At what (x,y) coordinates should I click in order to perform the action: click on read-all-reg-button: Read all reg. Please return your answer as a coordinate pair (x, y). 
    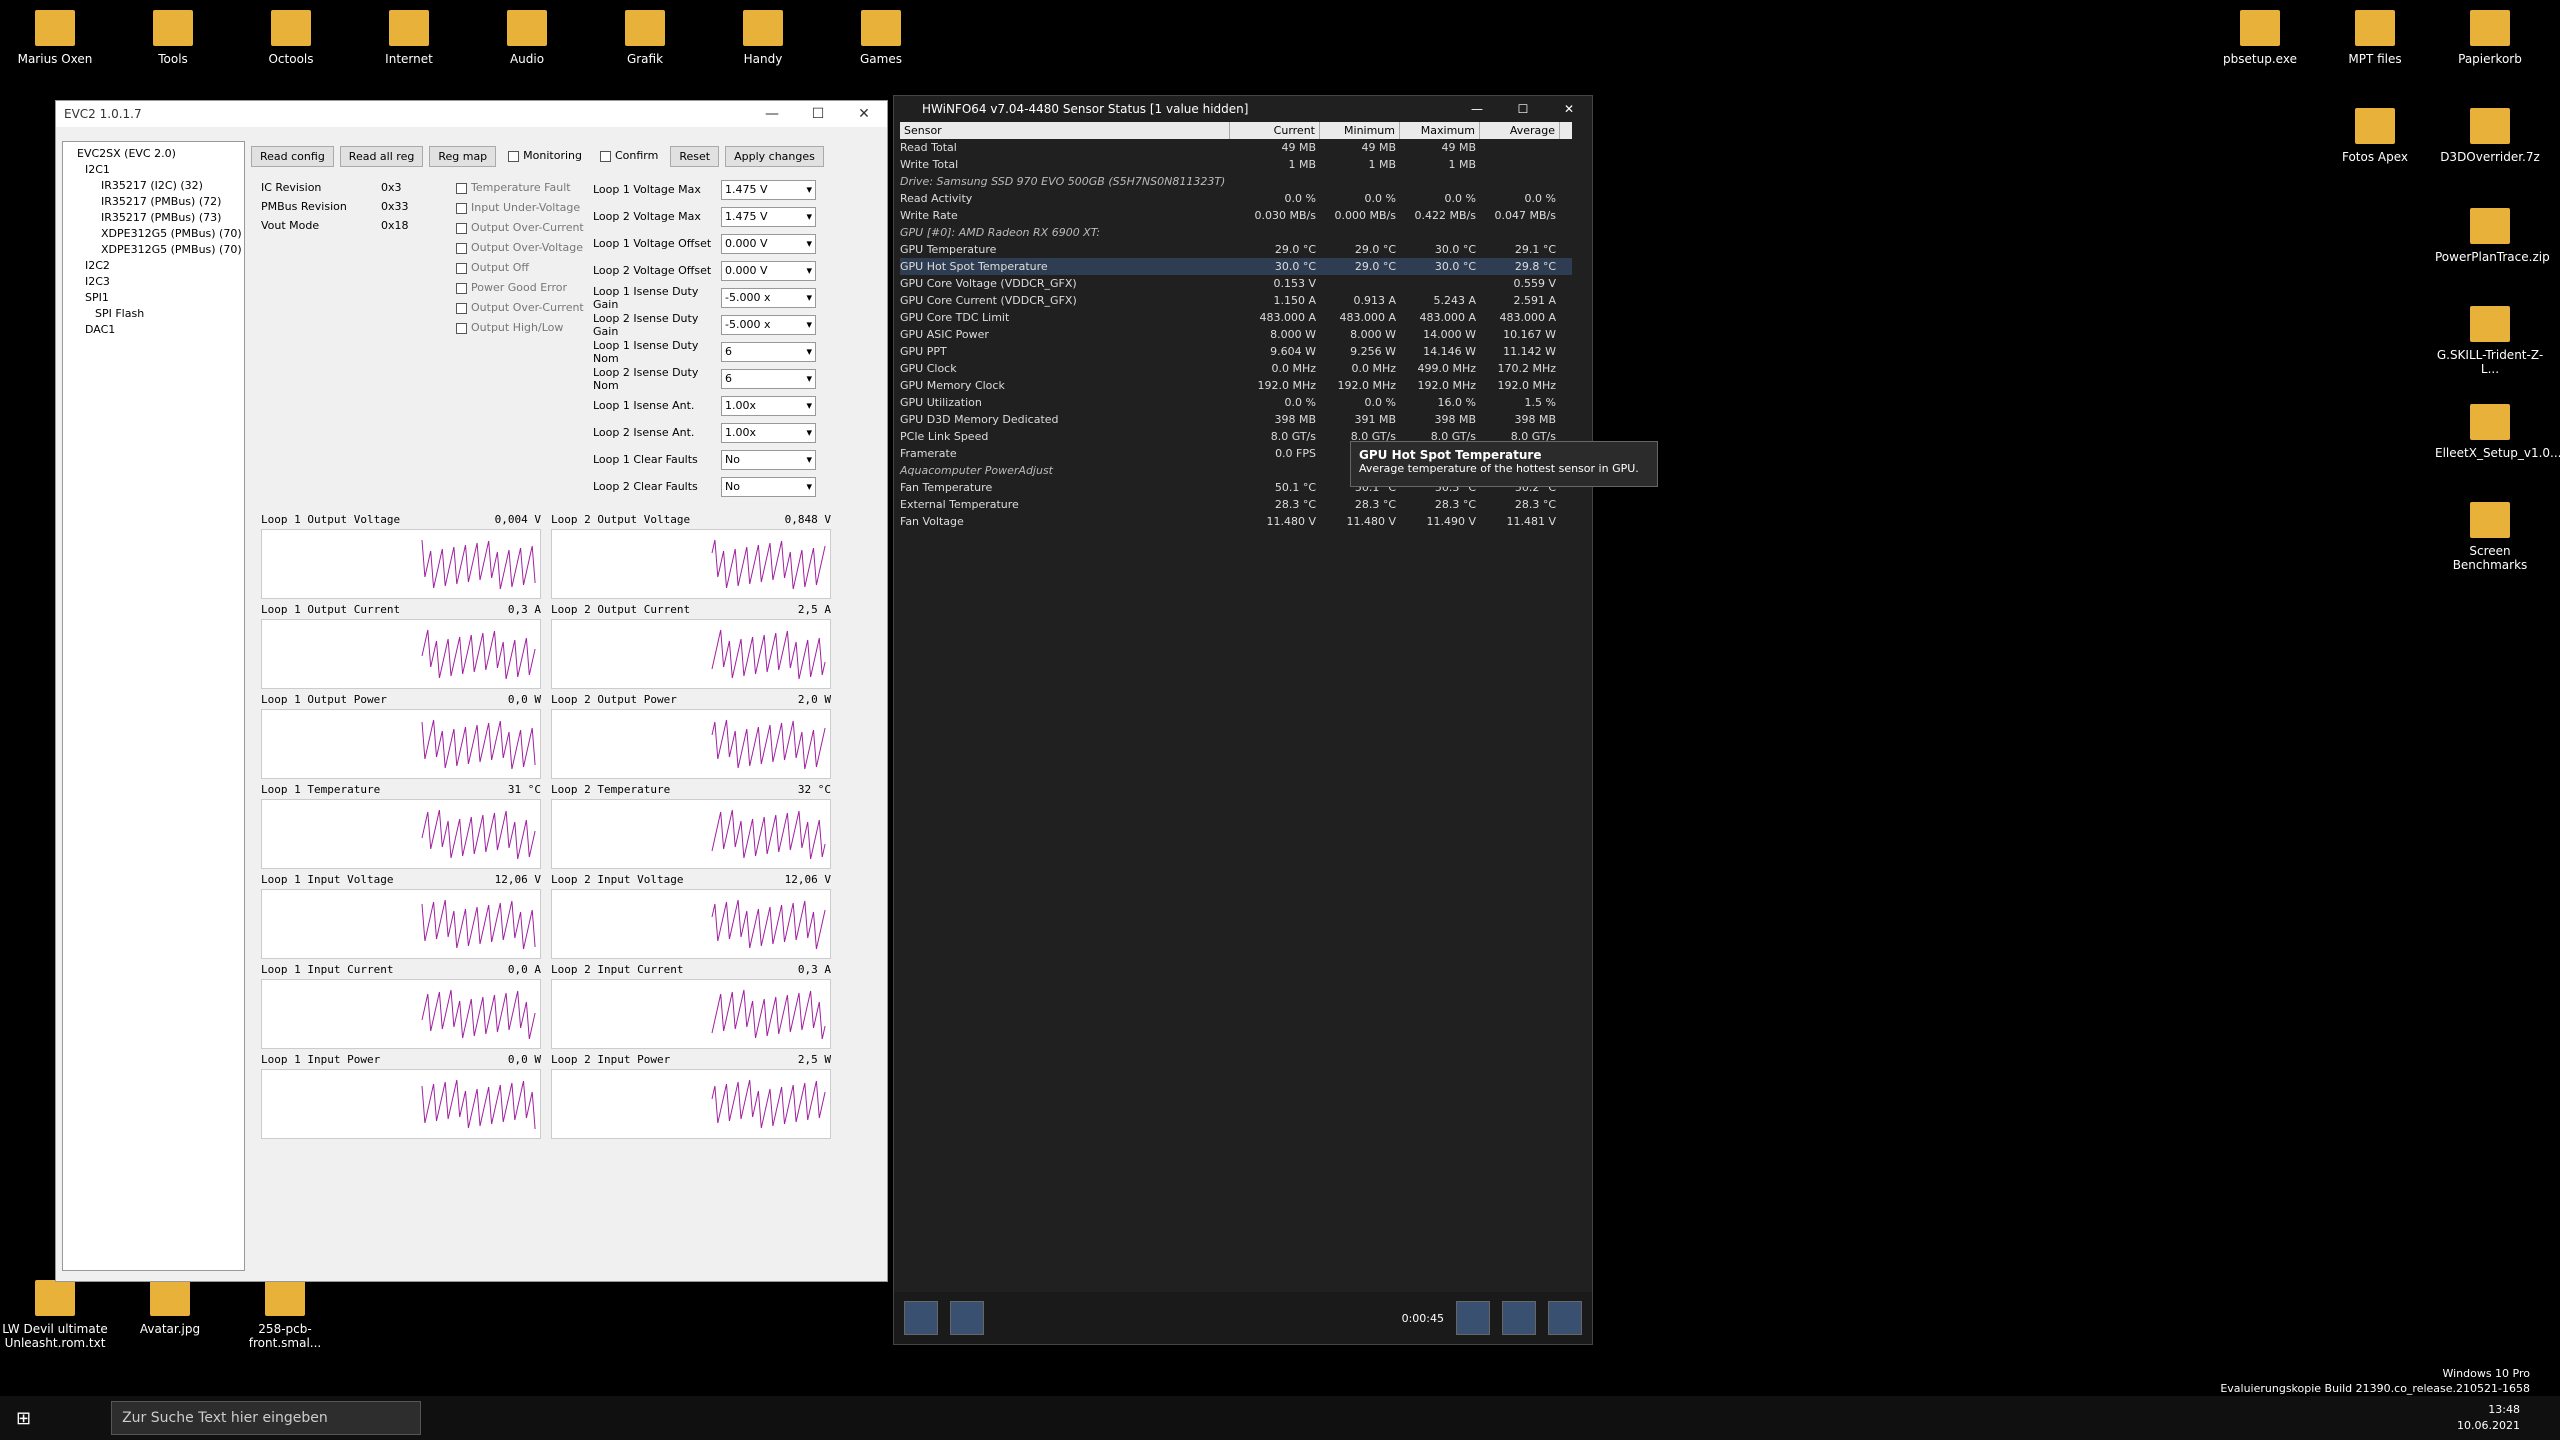
    Looking at the image, I should click on (381, 156).